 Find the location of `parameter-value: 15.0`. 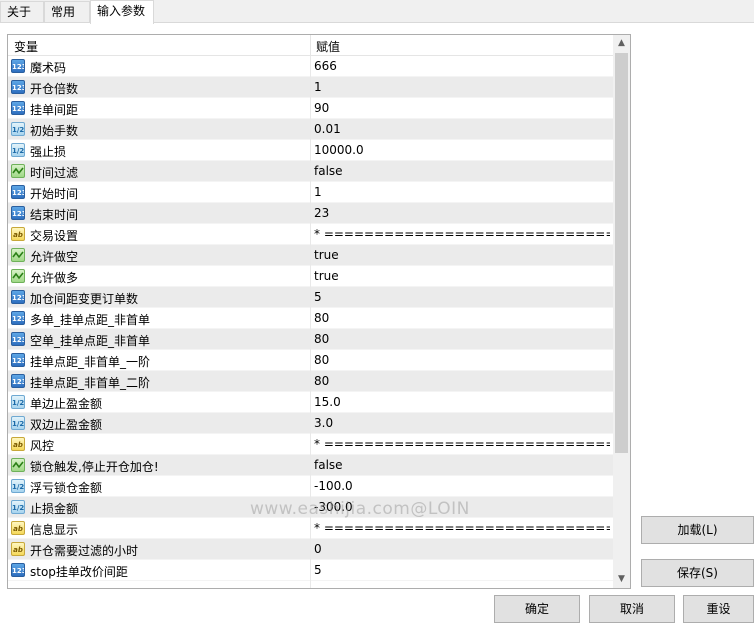

parameter-value: 15.0 is located at coordinates (462, 402).